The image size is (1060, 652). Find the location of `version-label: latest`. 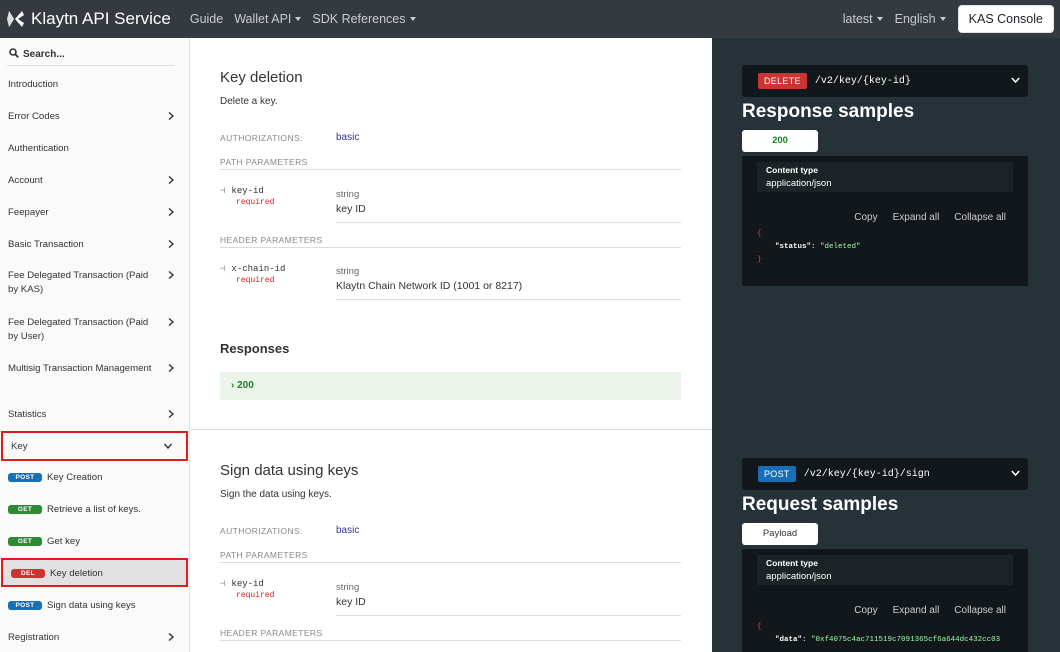

version-label: latest is located at coordinates (857, 19).